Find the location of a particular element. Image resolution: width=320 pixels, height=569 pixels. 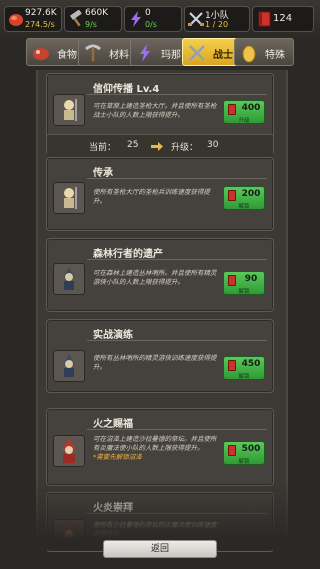

resource-food: 927.6K 274.5/s is located at coordinates (33, 19).